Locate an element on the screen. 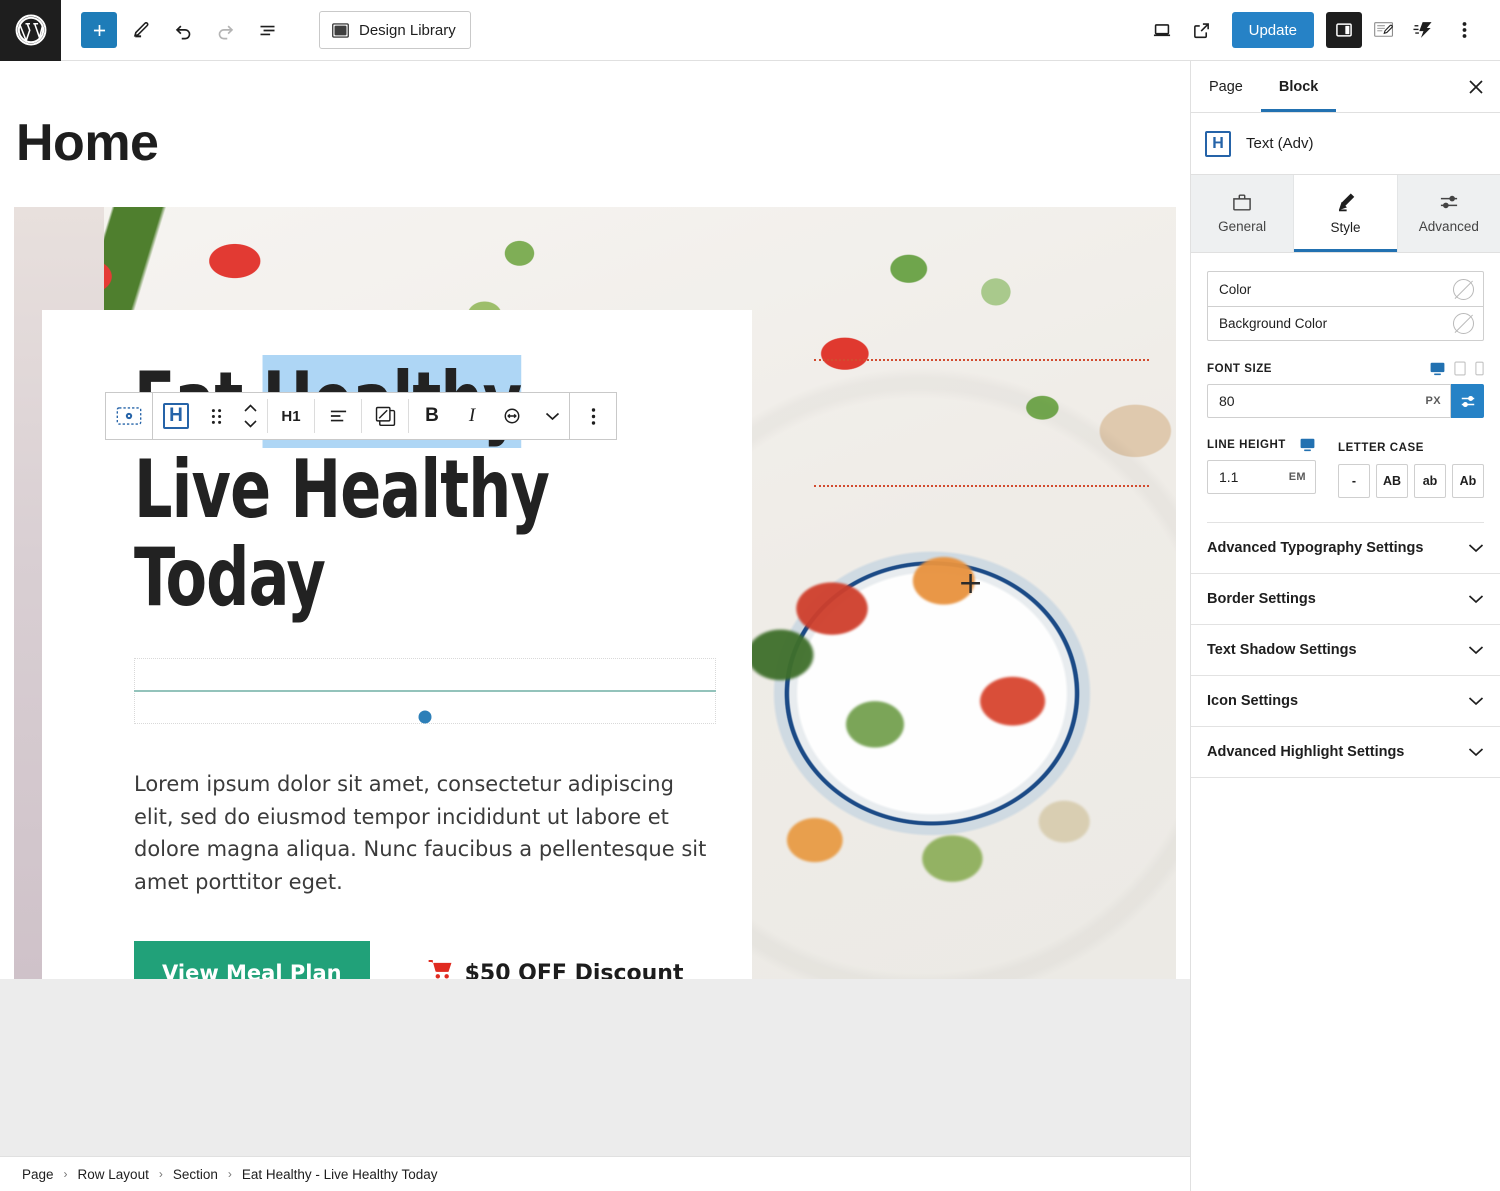  separator-drag-handle is located at coordinates (425, 717).